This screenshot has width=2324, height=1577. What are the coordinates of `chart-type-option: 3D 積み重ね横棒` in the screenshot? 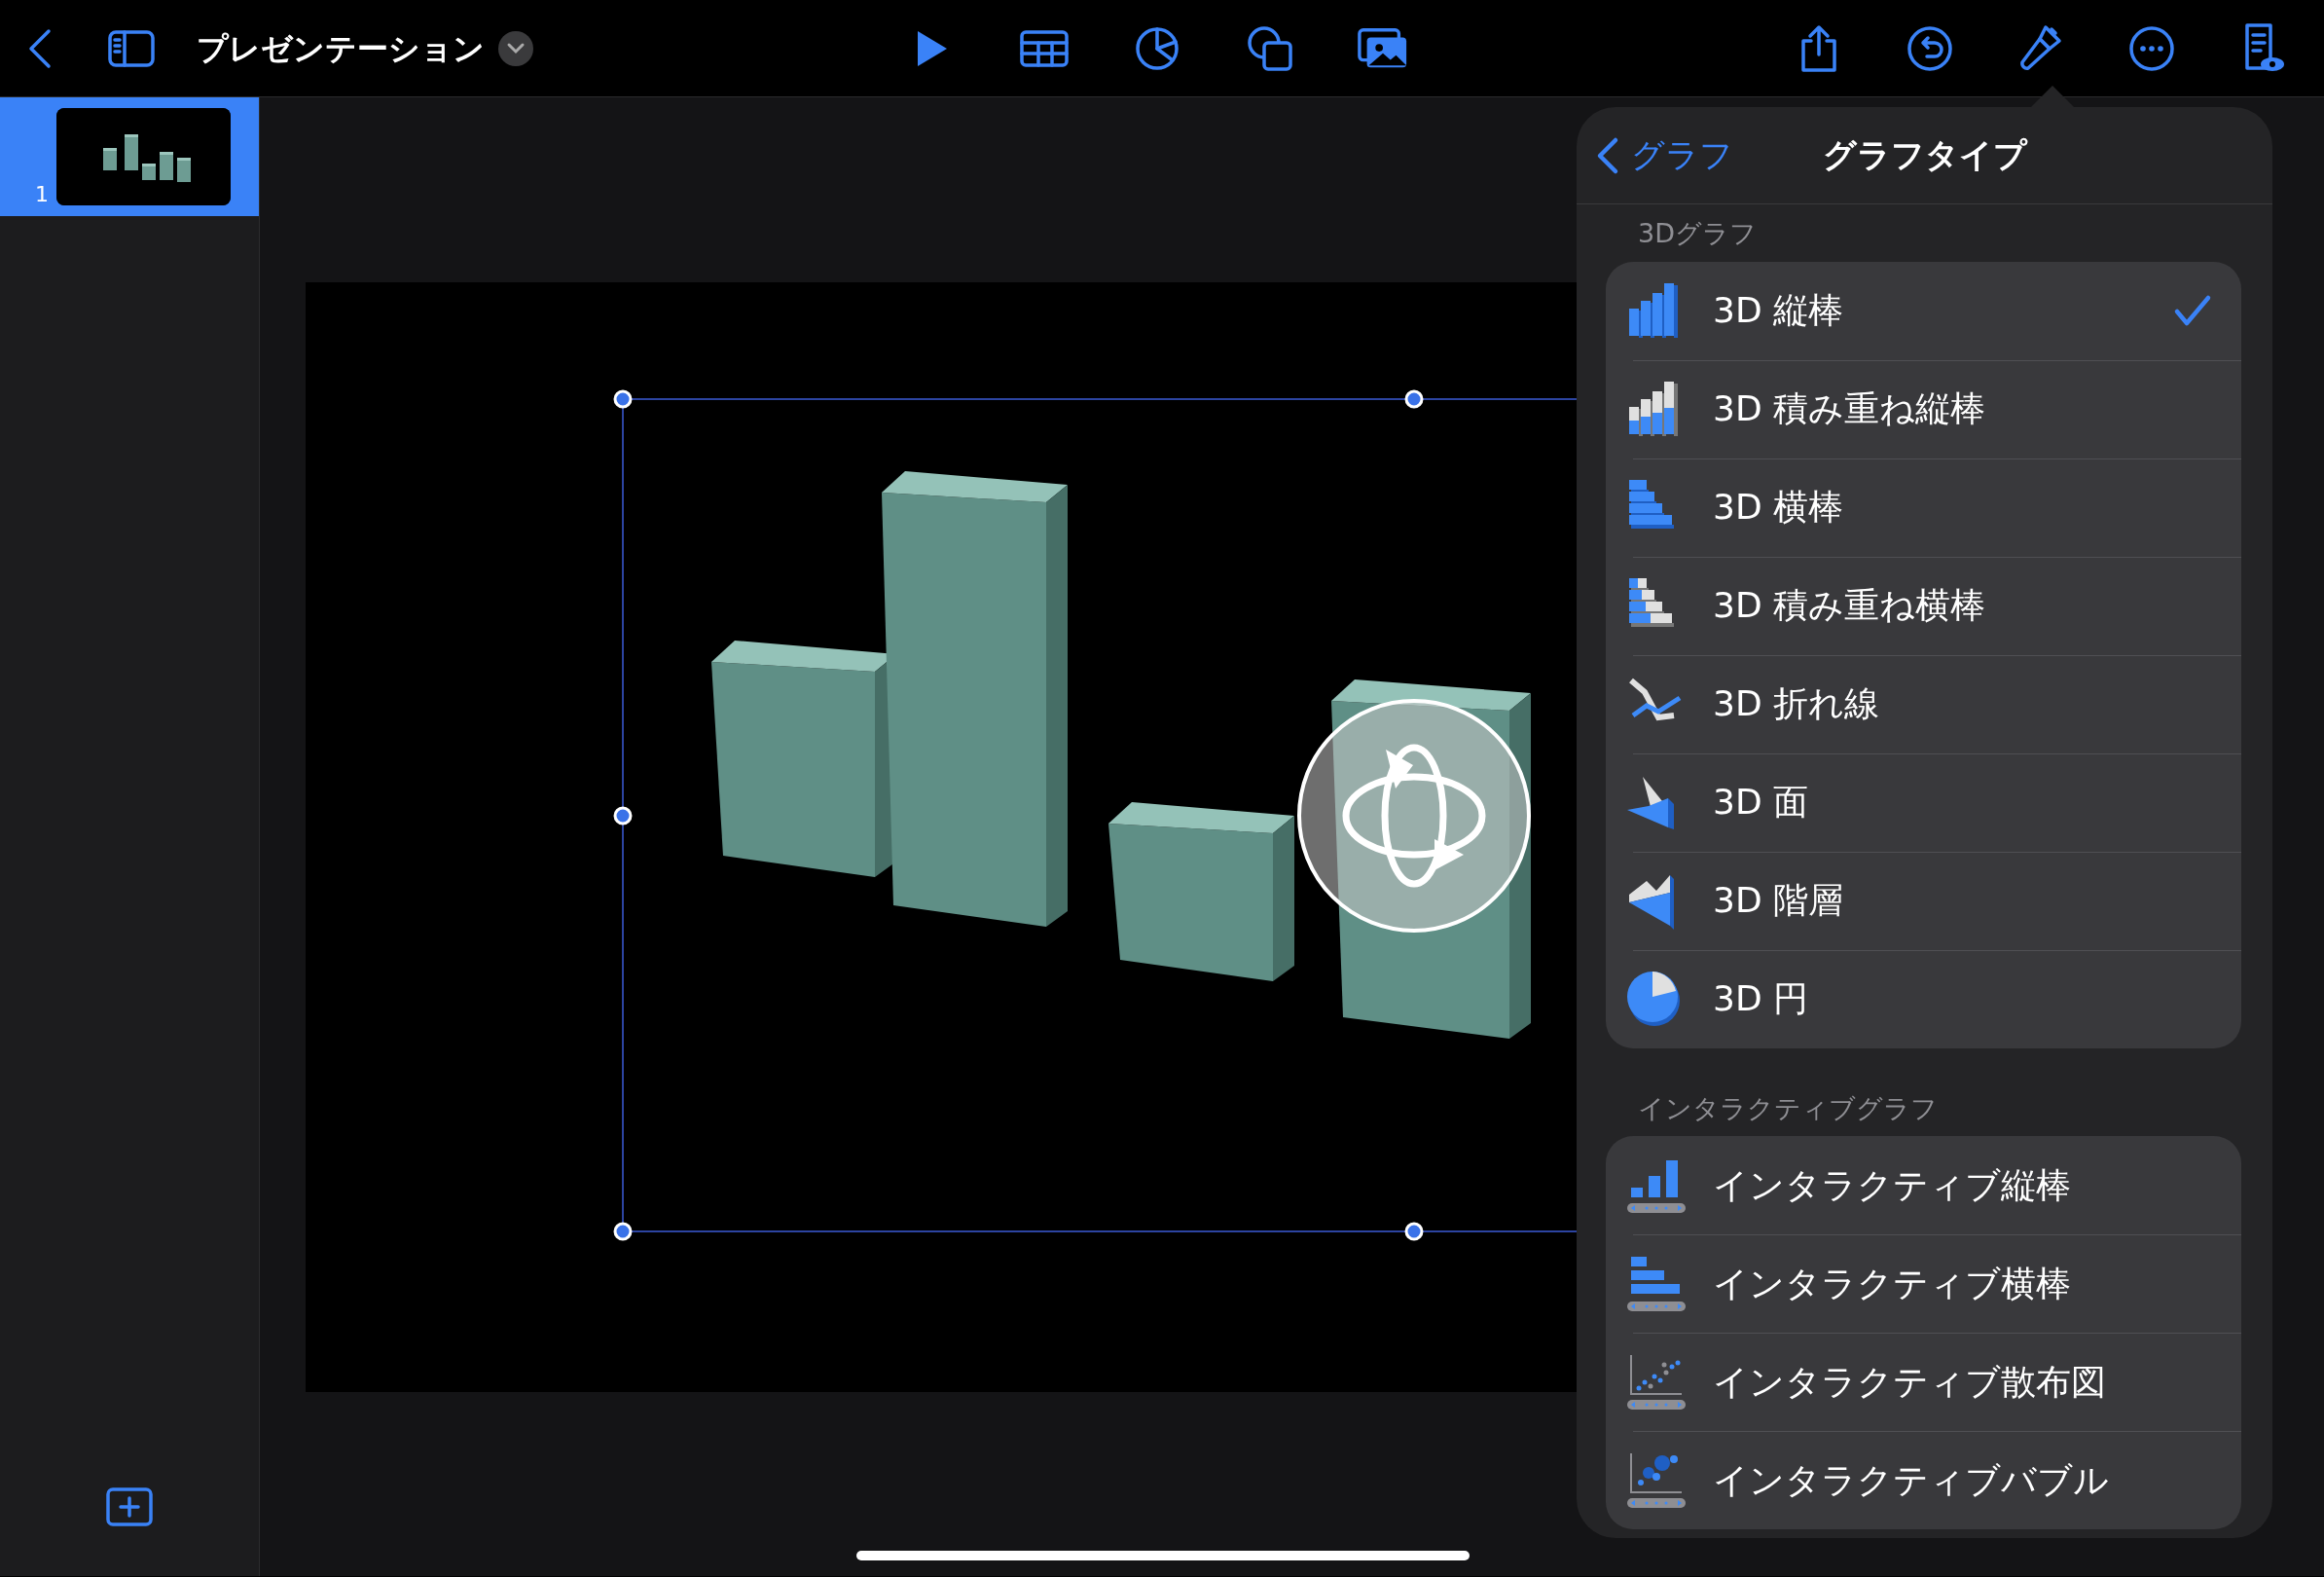 It's located at (1923, 605).